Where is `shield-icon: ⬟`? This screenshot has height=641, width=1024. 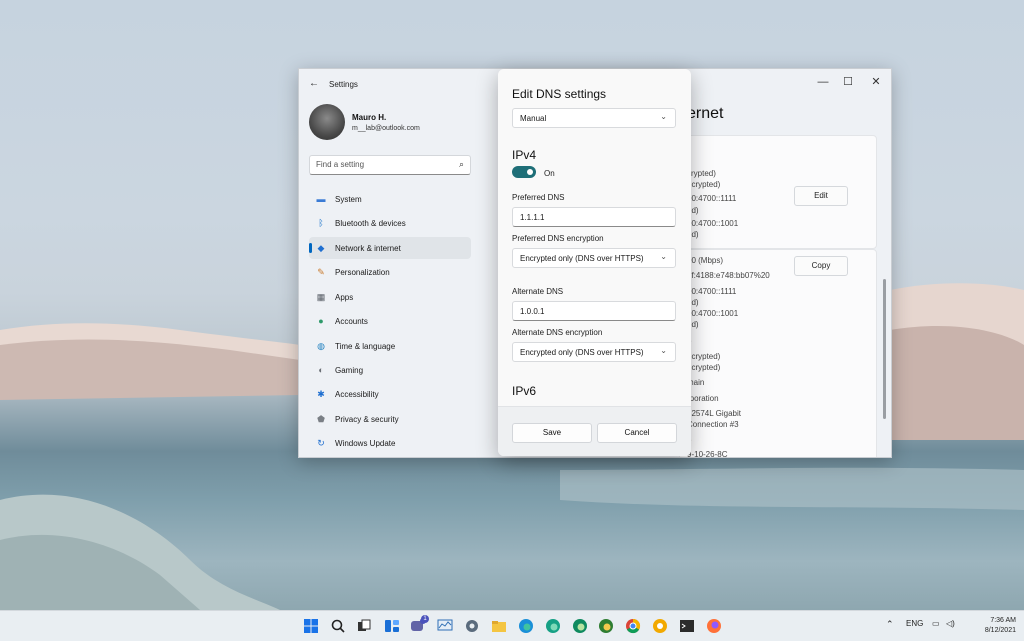
shield-icon: ⬟ is located at coordinates (321, 419).